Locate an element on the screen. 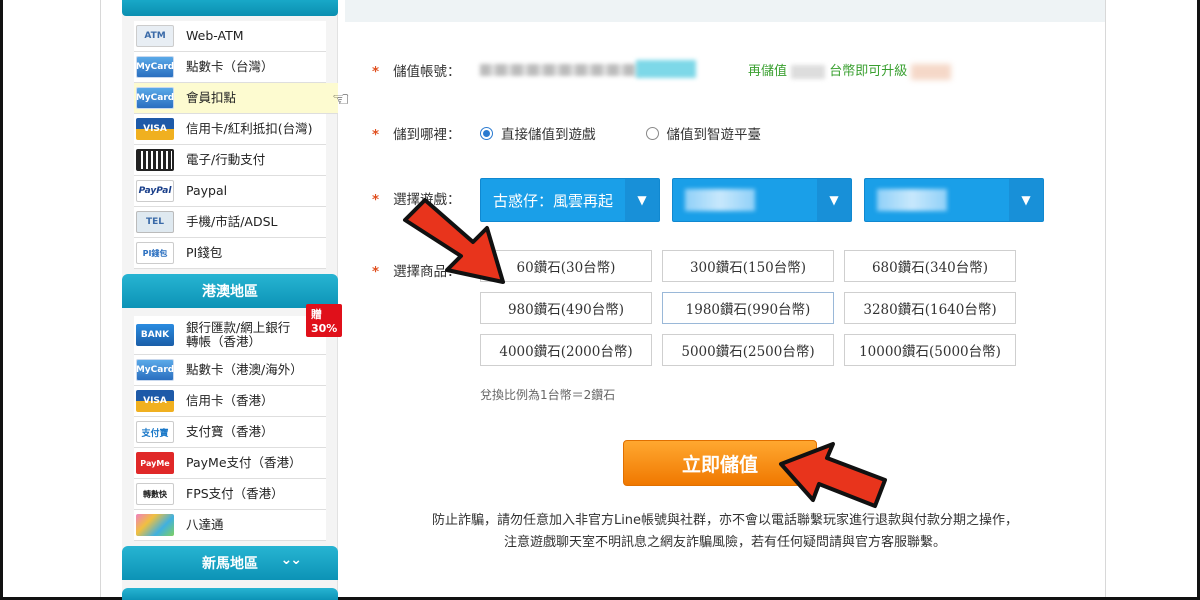 This screenshot has width=1200, height=600. bonus-badge: 贈30% is located at coordinates (324, 320).